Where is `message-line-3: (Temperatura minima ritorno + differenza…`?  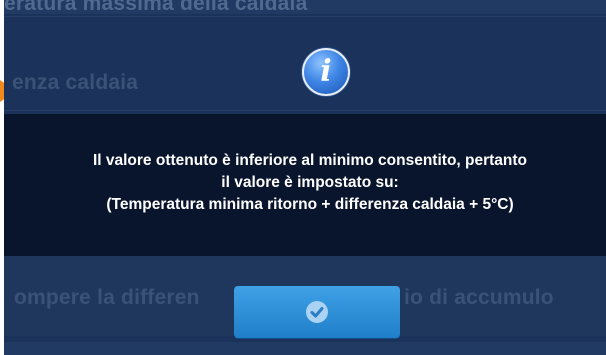 message-line-3: (Temperatura minima ritorno + differenza… is located at coordinates (310, 204).